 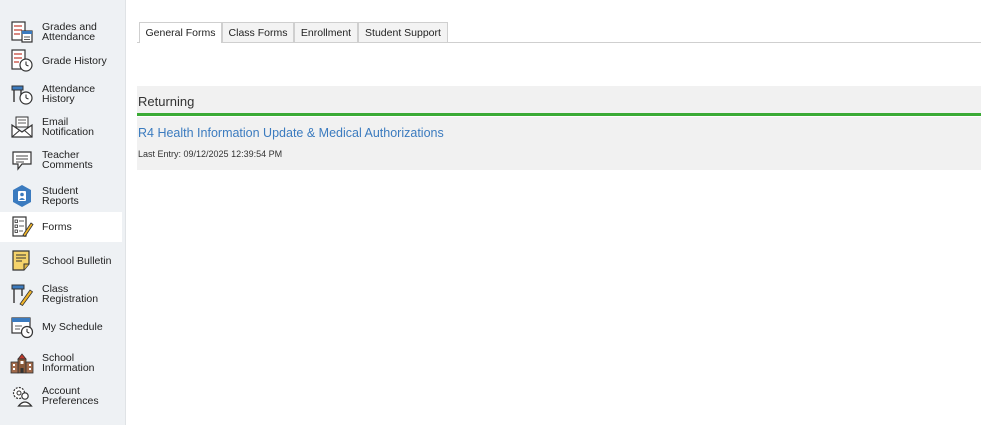 What do you see at coordinates (326, 32) in the screenshot?
I see `tab-enrollment: Enrollment` at bounding box center [326, 32].